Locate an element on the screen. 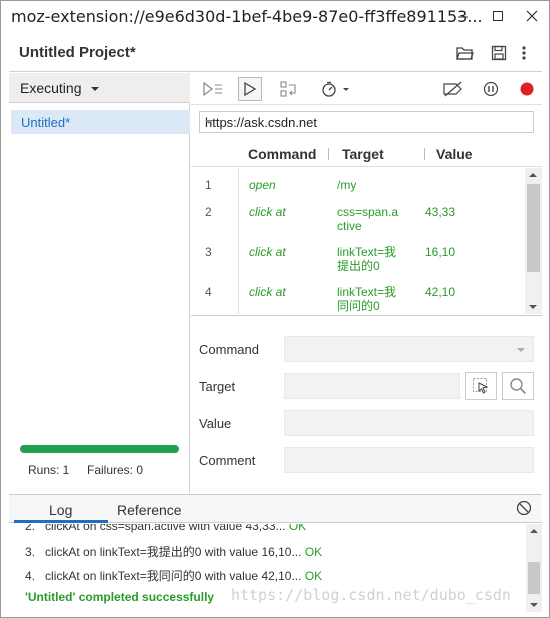 The height and width of the screenshot is (618, 550). record-button is located at coordinates (527, 89).